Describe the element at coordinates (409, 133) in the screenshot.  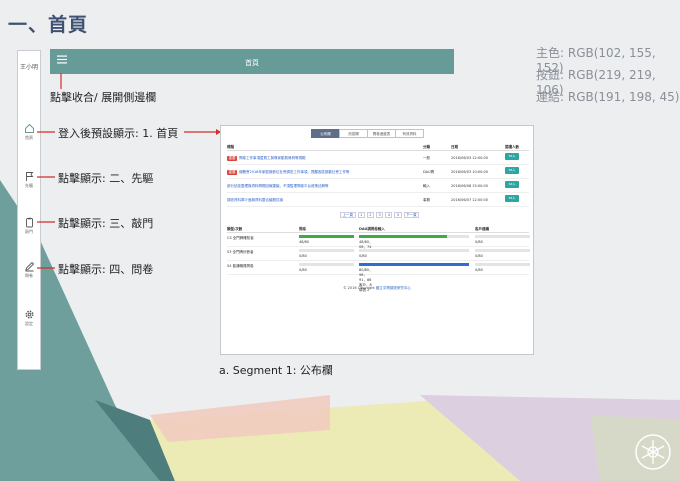
I see `tab-valid-data: 有效資料` at that location.